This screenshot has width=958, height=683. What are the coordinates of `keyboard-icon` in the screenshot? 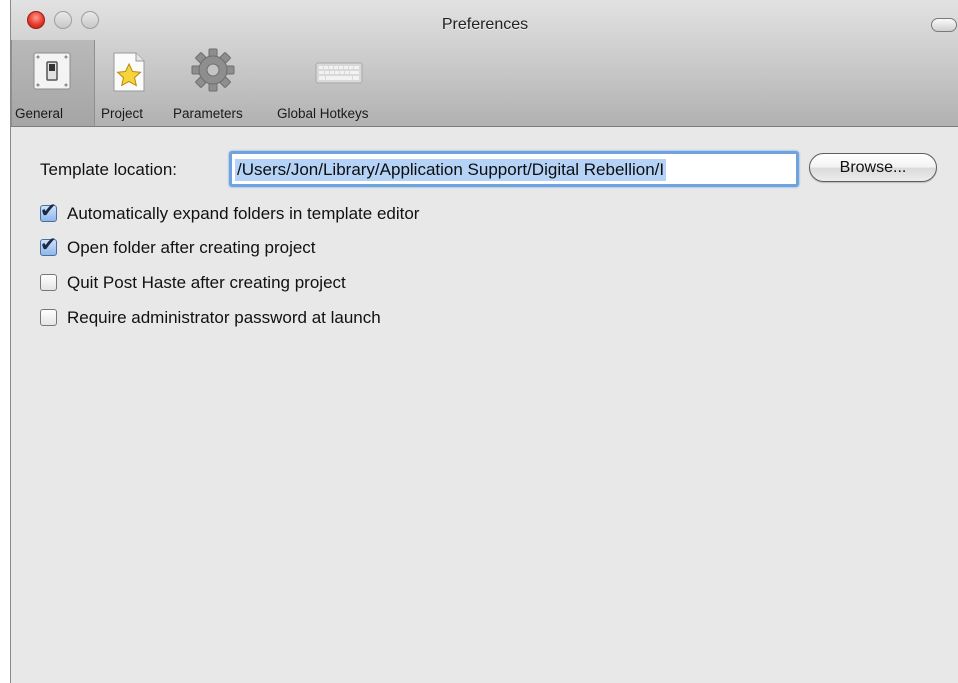 It's located at (339, 75).